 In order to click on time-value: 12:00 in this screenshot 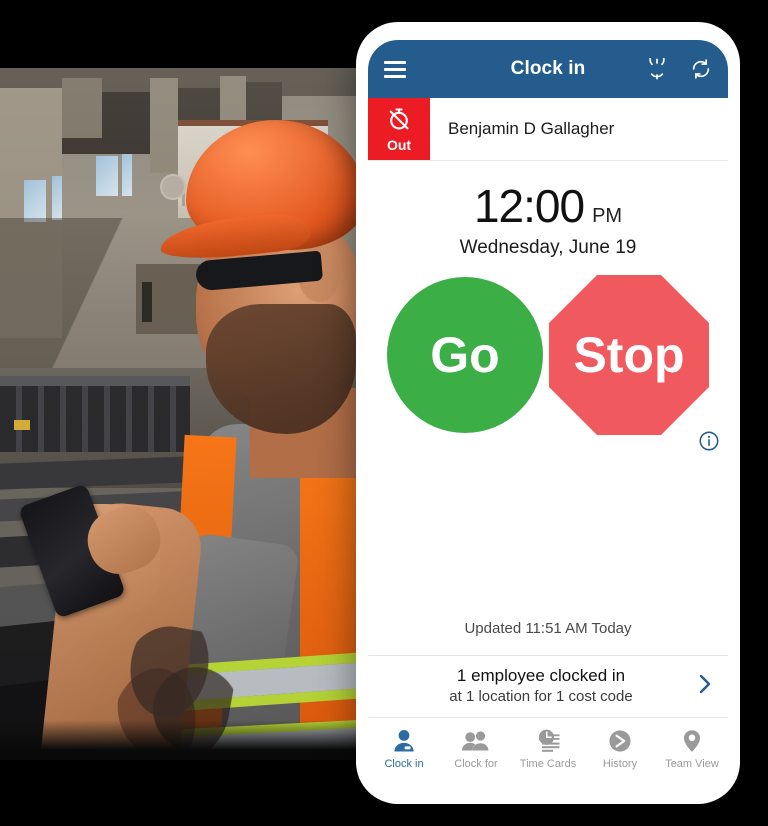, I will do `click(529, 206)`.